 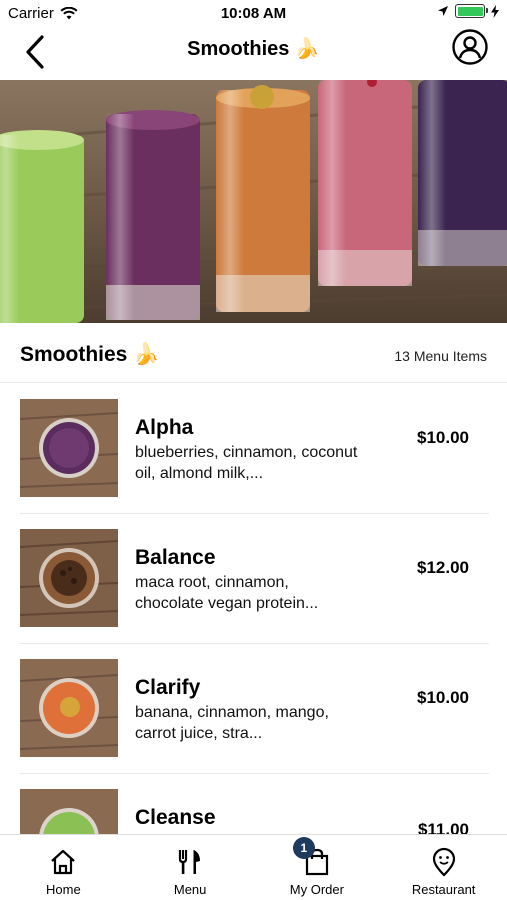 I want to click on tab-home: Home, so click(x=63, y=867).